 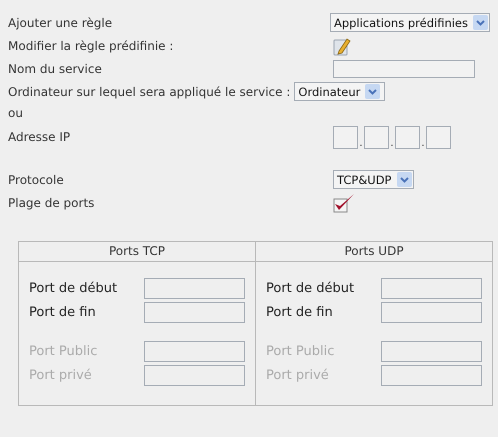 What do you see at coordinates (137, 251) in the screenshot?
I see `column-header: Ports TCP` at bounding box center [137, 251].